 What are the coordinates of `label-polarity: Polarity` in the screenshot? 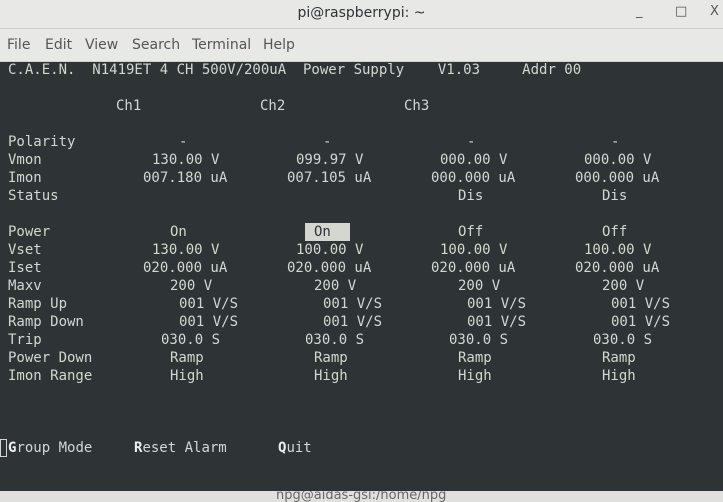 It's located at (42, 142).